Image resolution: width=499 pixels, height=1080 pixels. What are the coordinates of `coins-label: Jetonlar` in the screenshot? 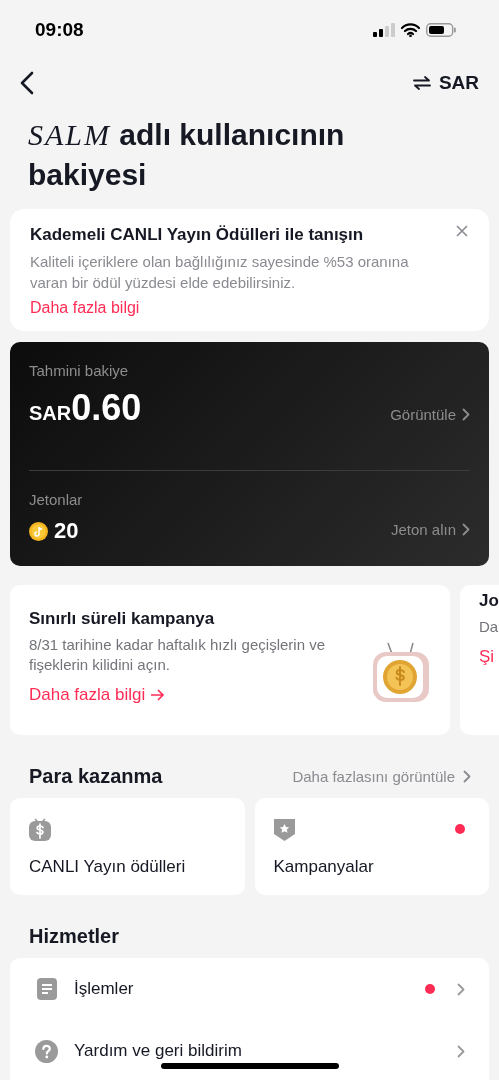 It's located at (56, 499).